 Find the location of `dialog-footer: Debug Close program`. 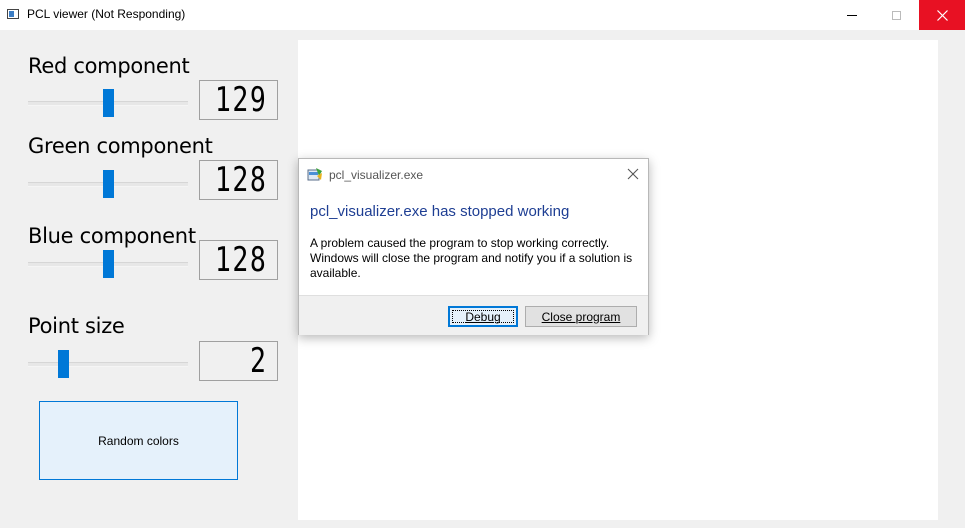

dialog-footer: Debug Close program is located at coordinates (473, 315).